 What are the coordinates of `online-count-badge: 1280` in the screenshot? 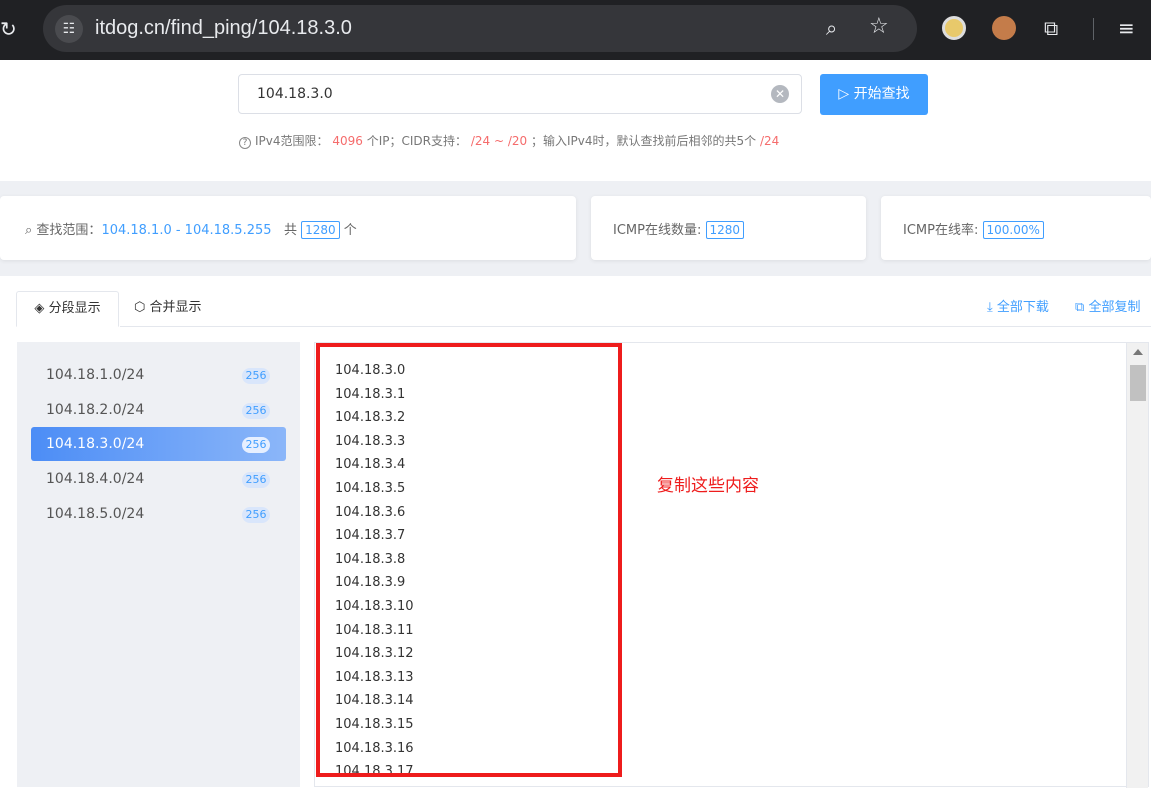 It's located at (725, 230).